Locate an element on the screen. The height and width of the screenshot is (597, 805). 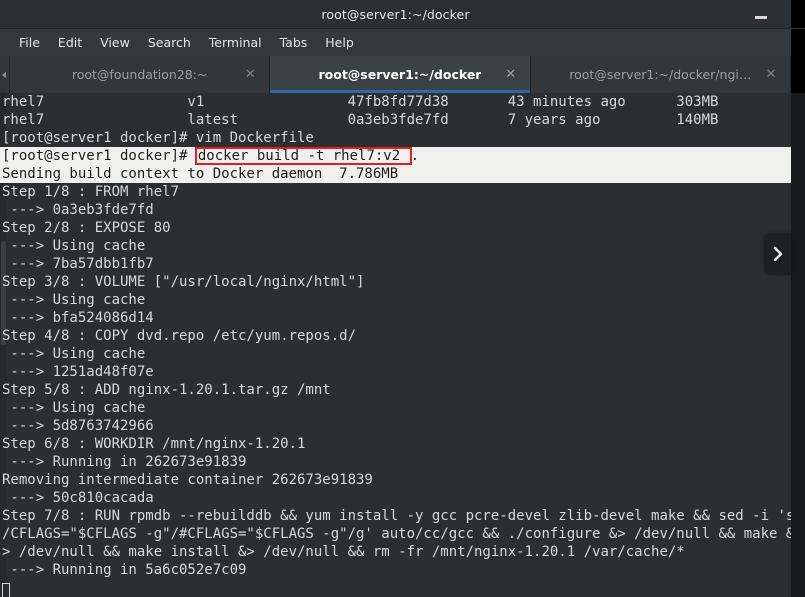
window-title: root@server1:~/docker is located at coordinates (395, 14).